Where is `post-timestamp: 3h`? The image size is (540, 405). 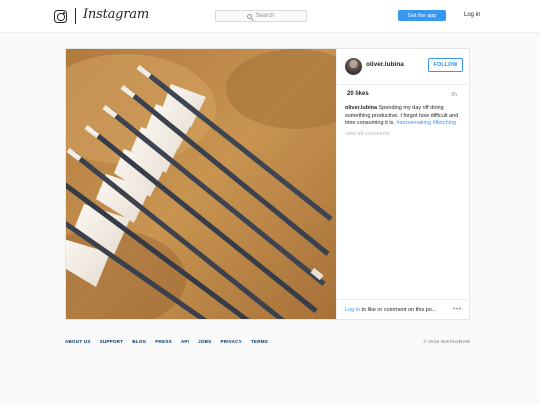 post-timestamp: 3h is located at coordinates (454, 95).